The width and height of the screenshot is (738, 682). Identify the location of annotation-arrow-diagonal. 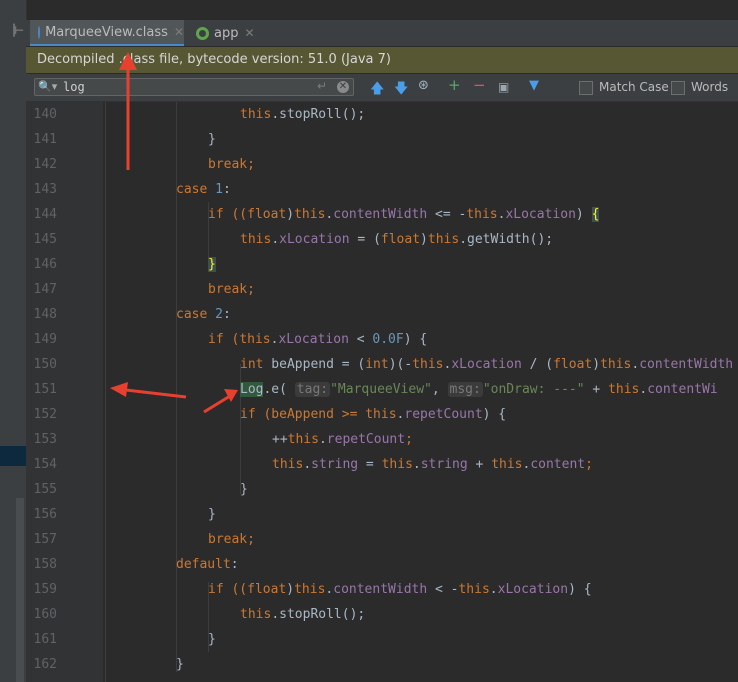
(220, 401).